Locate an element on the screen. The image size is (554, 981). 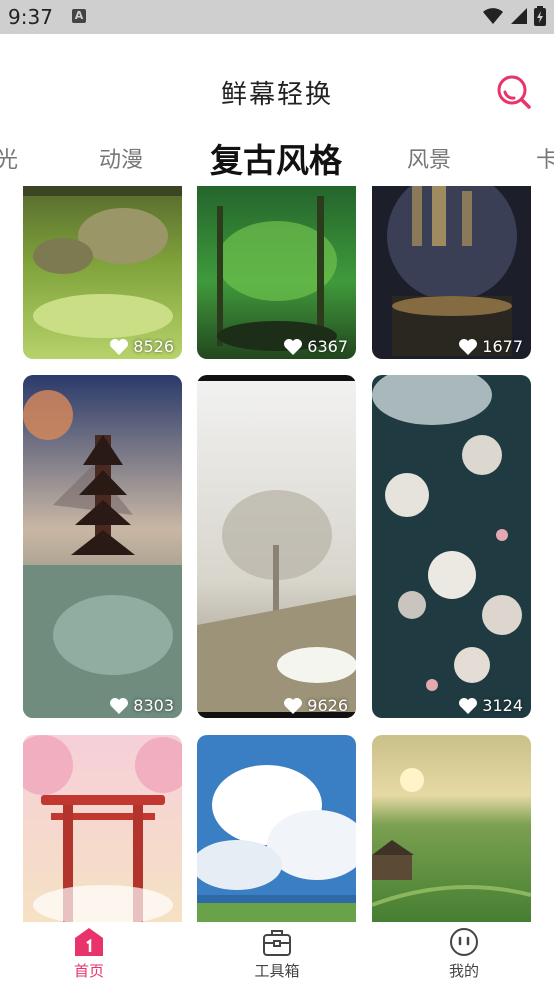
status-icons is located at coordinates (514, 16).